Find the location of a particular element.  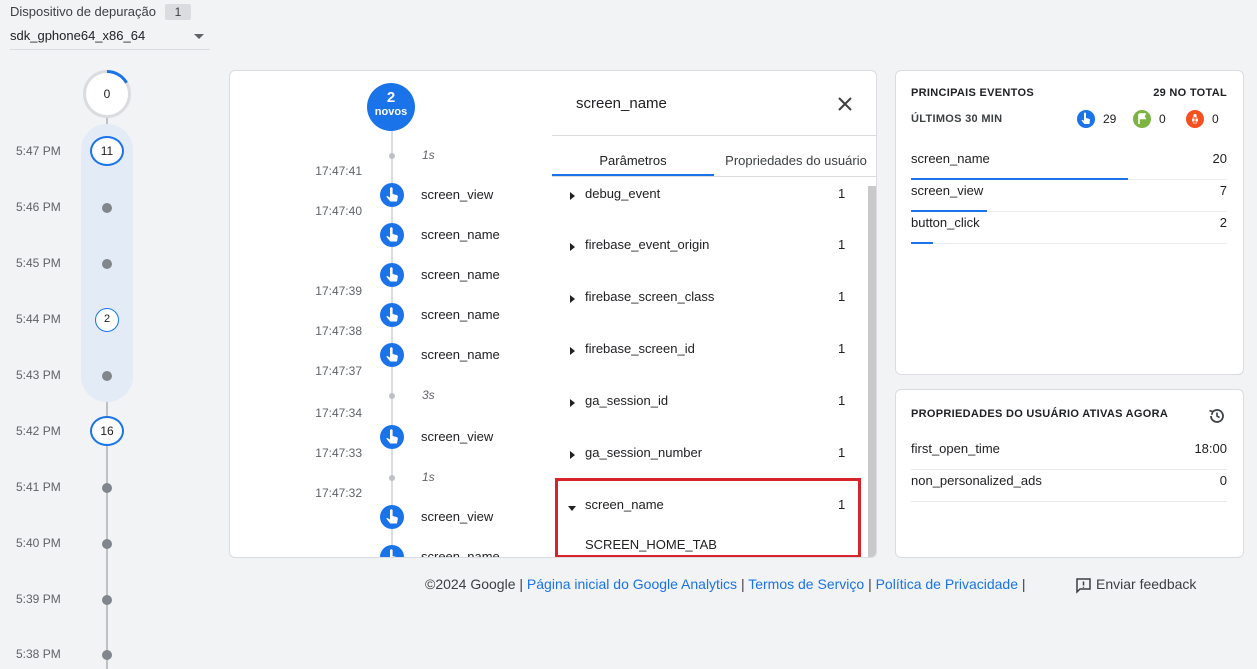

minute-row: 5:45 PM is located at coordinates (110, 263).